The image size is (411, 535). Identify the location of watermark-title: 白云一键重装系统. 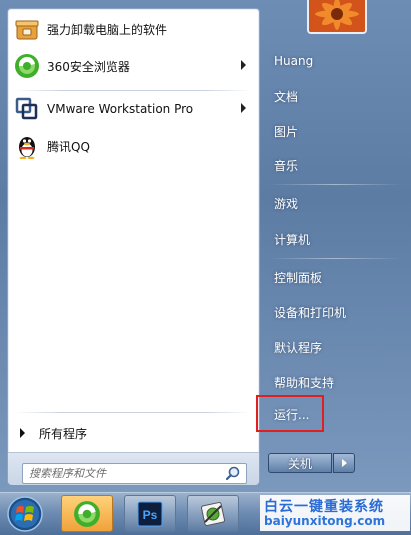
(324, 507).